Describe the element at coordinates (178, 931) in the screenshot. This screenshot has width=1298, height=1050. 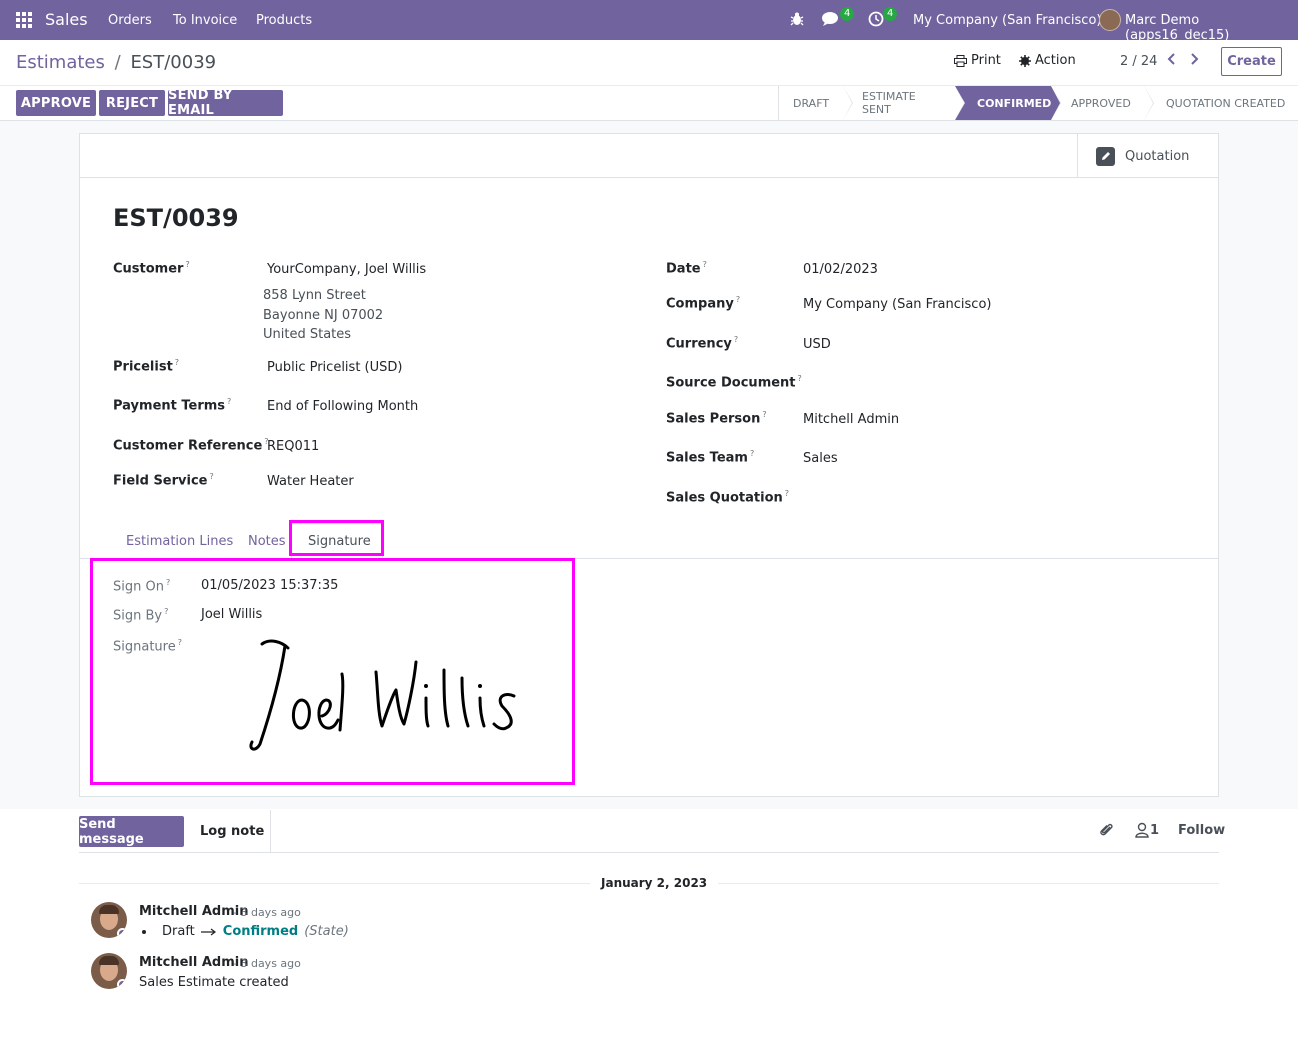
I see `tracking-old-value: Draft` at that location.